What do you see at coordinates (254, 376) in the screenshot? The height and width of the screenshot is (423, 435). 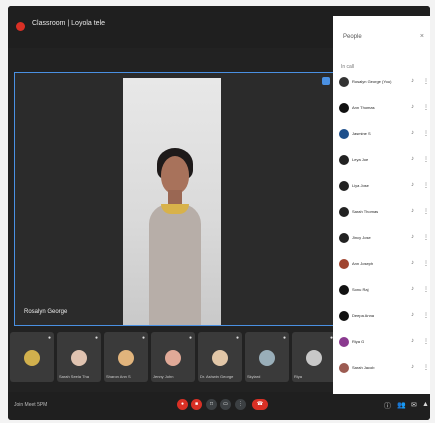 I see `thumbnail-name: Skylard` at bounding box center [254, 376].